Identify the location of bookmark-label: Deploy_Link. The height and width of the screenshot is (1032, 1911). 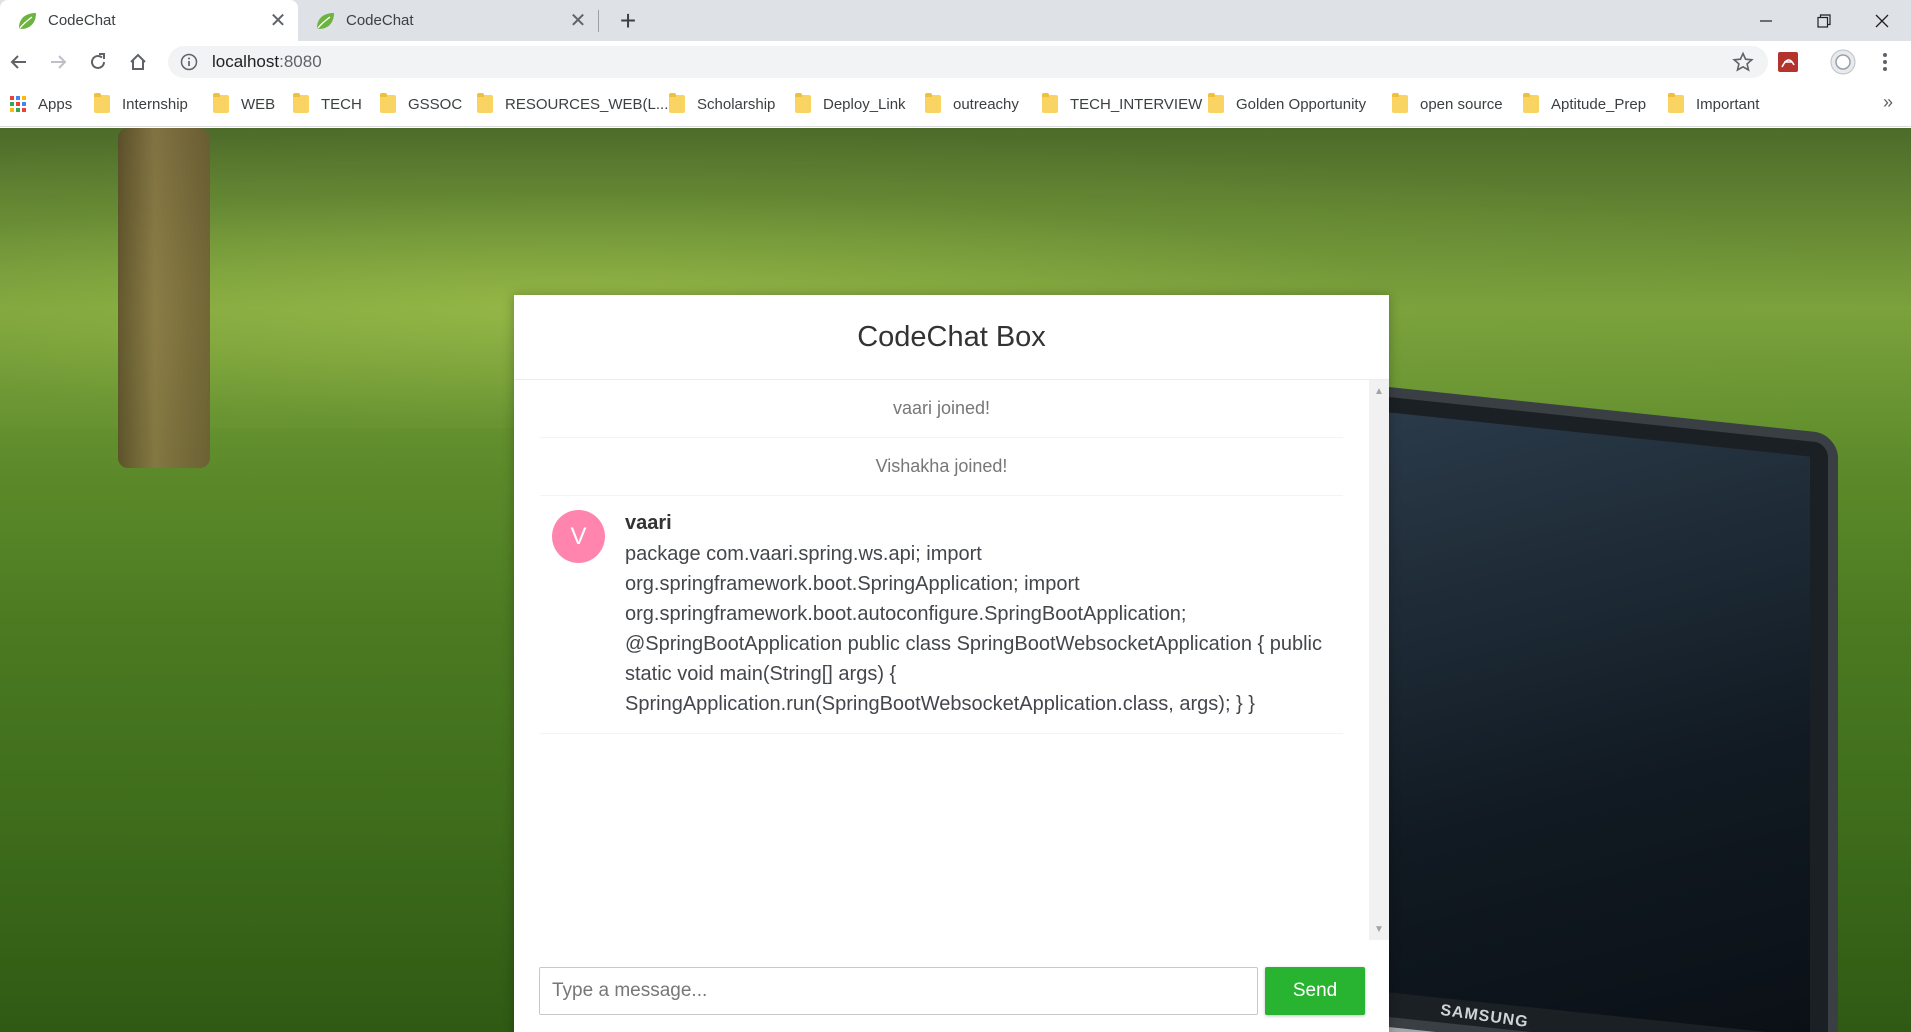
(864, 104).